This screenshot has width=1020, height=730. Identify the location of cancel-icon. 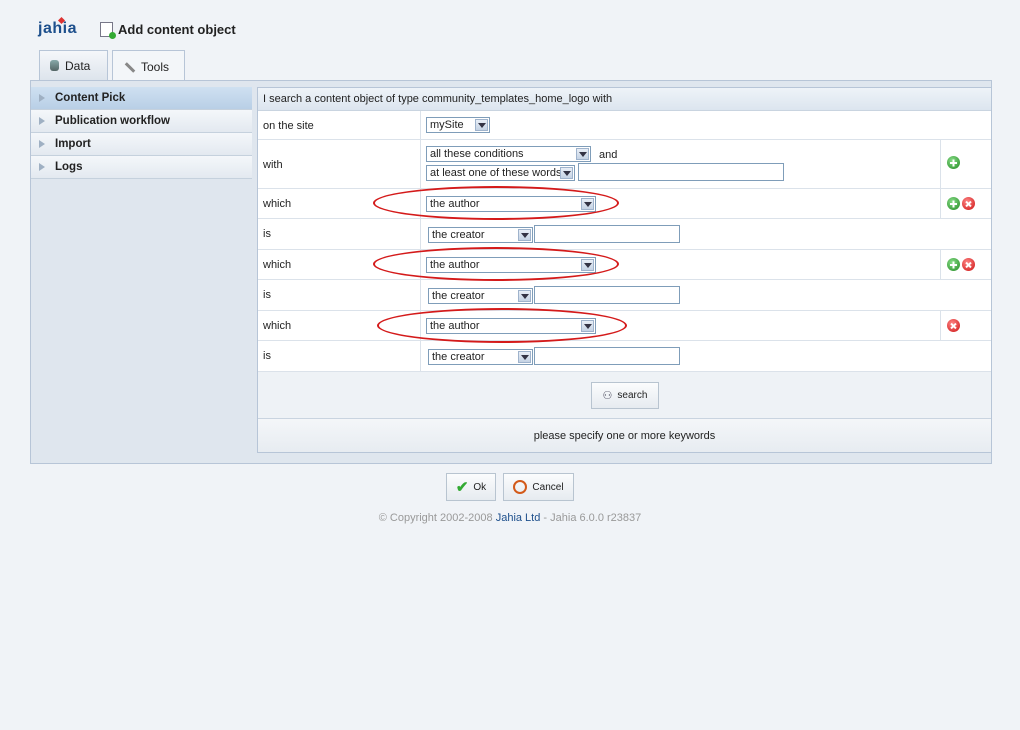
(520, 487).